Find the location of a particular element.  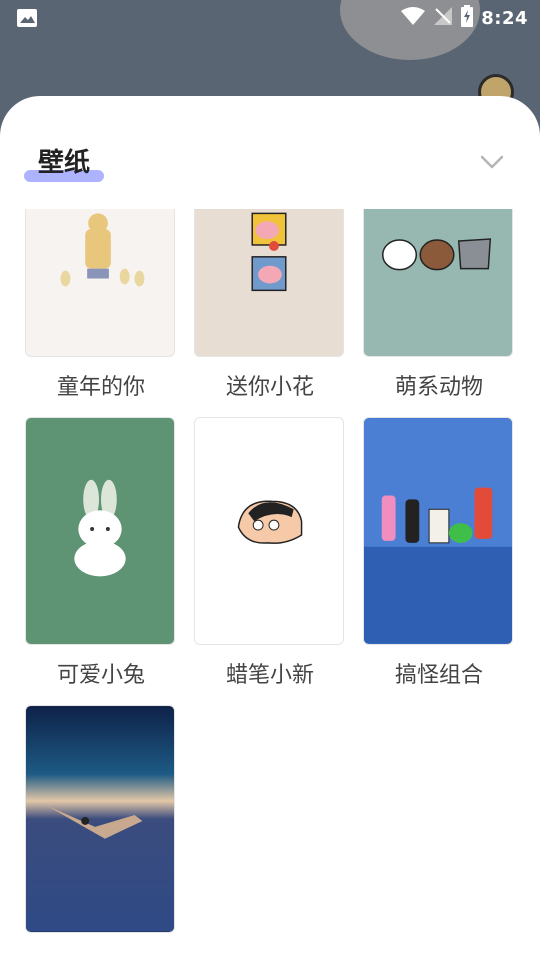

wallpaper-card: 蜡笔小新 is located at coordinates (270, 553).